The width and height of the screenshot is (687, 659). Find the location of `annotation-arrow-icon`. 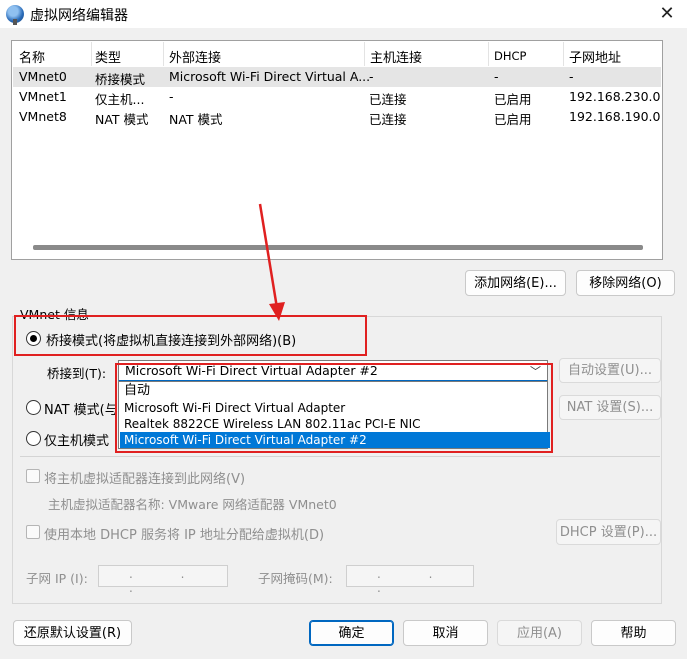

annotation-arrow-icon is located at coordinates (271, 262).